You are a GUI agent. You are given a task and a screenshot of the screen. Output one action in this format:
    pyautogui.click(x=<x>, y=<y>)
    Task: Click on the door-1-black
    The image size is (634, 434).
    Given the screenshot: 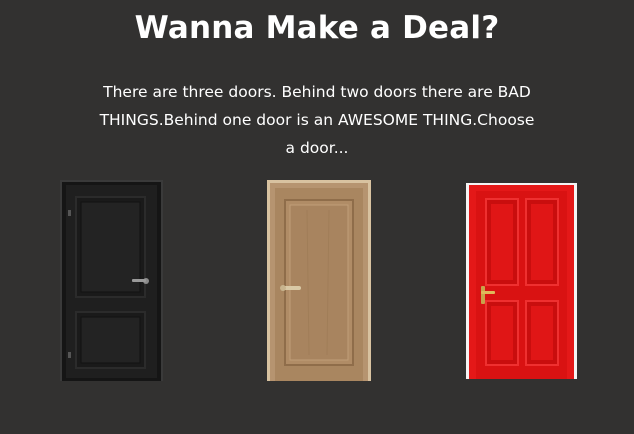 What is the action you would take?
    pyautogui.click(x=111, y=280)
    